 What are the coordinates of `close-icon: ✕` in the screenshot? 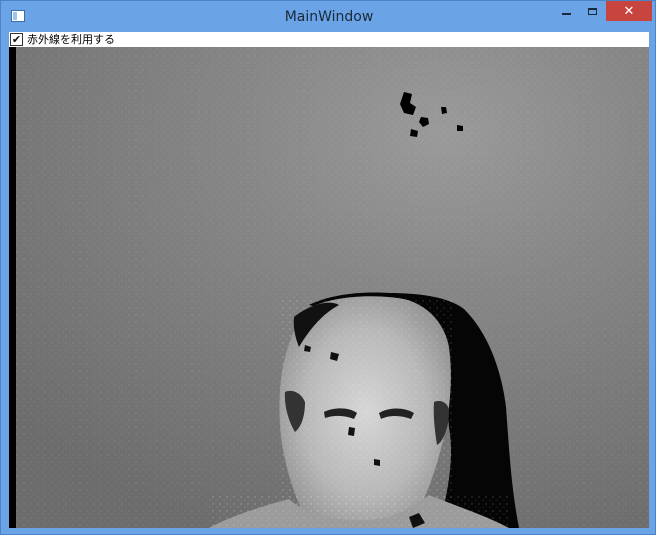 It's located at (629, 11).